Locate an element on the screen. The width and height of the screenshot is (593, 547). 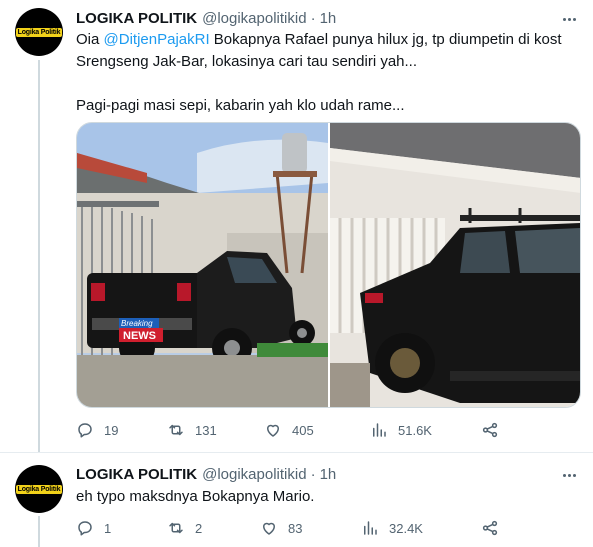
views-button: 32.4K is located at coordinates (392, 528).